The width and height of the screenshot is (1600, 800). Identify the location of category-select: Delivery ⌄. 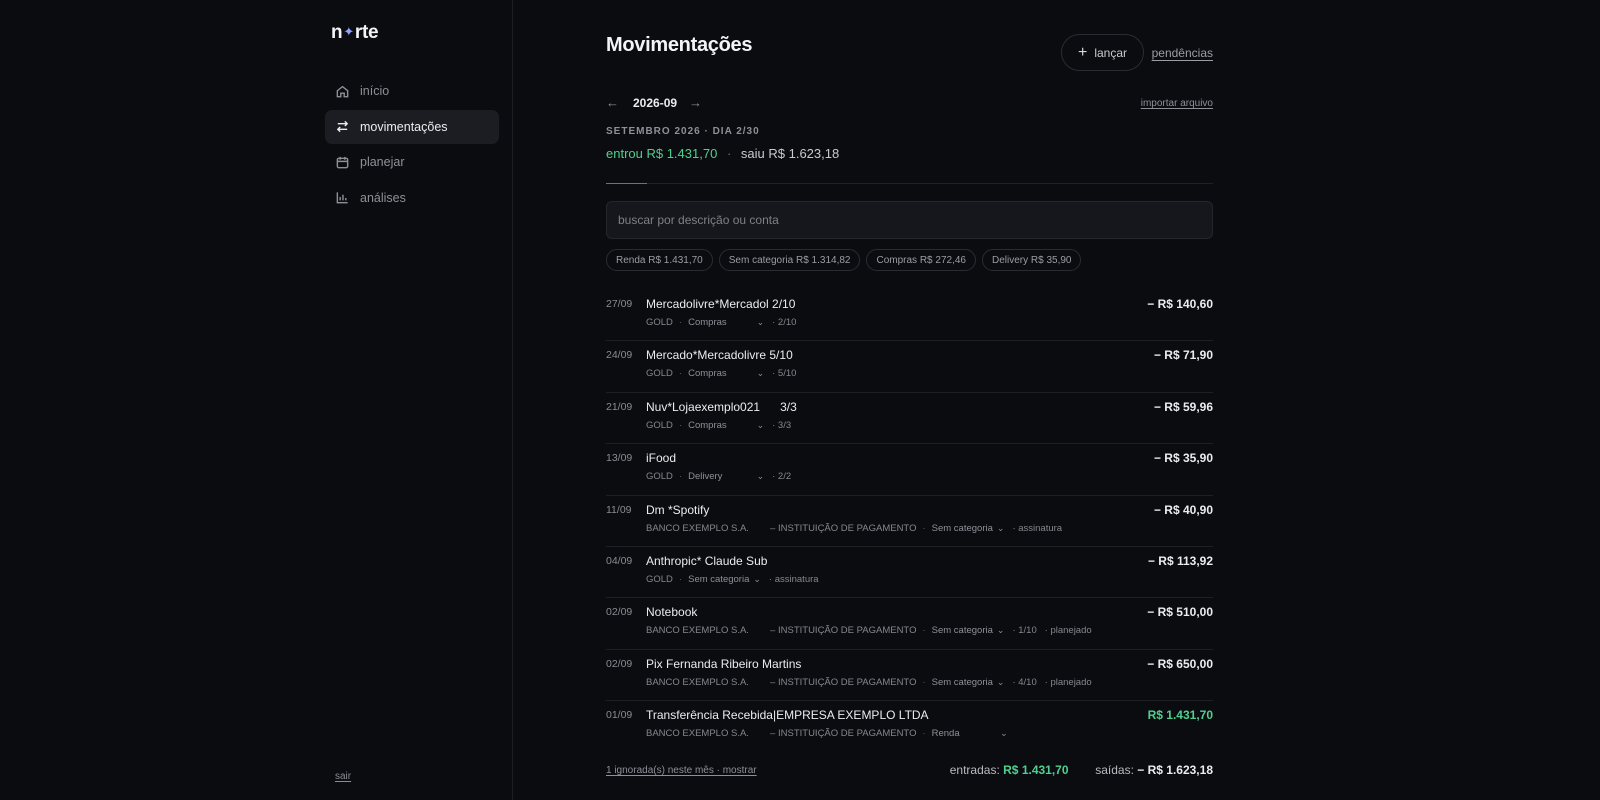
(726, 476).